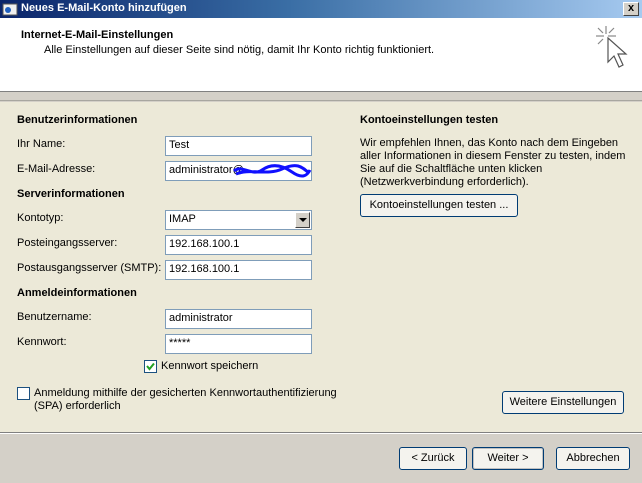 The width and height of the screenshot is (642, 483). I want to click on username-input: administrator, so click(238, 319).